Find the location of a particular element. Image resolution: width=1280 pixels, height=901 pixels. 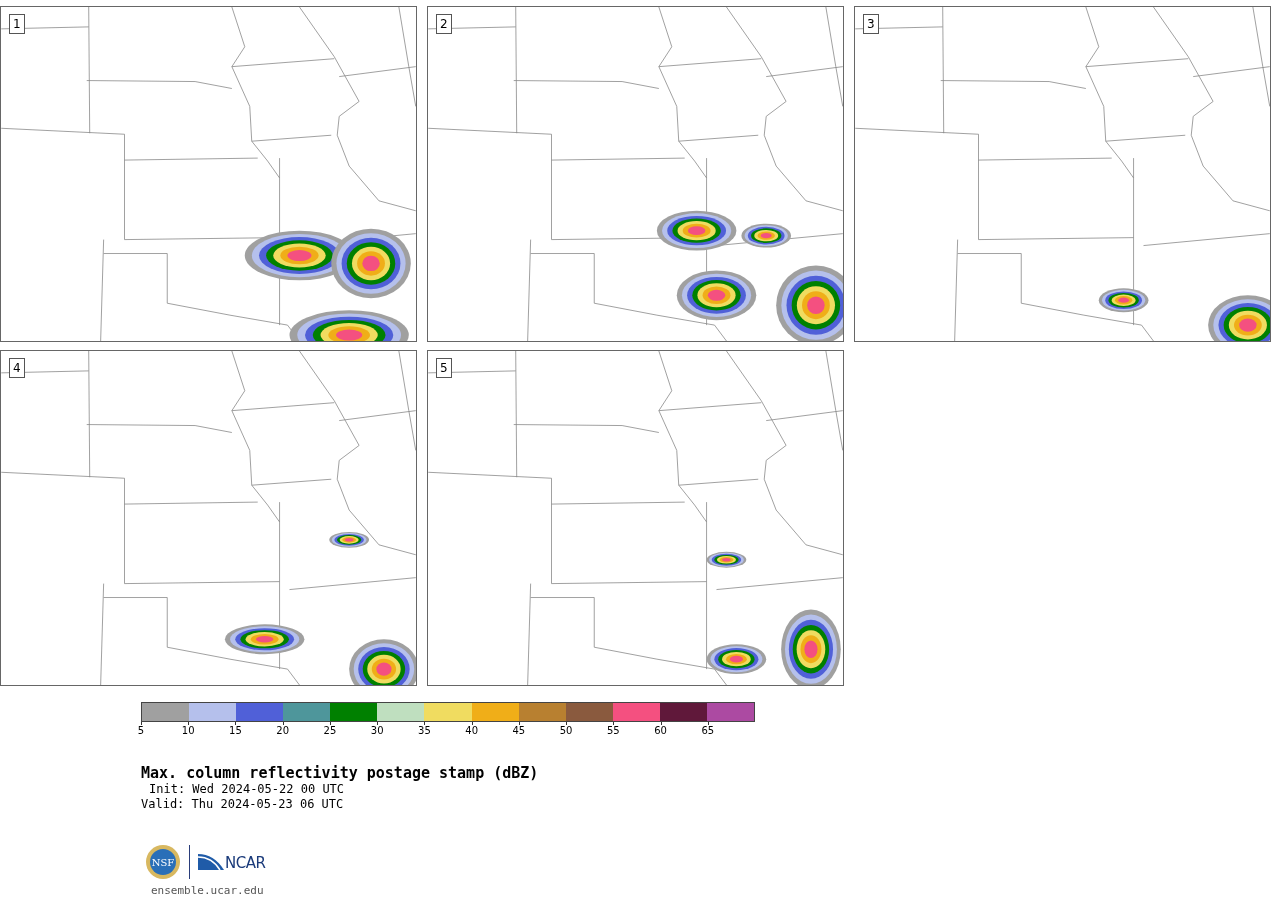

valid-time: Valid: Thu 2024-05-23 06 UTC is located at coordinates (243, 804).